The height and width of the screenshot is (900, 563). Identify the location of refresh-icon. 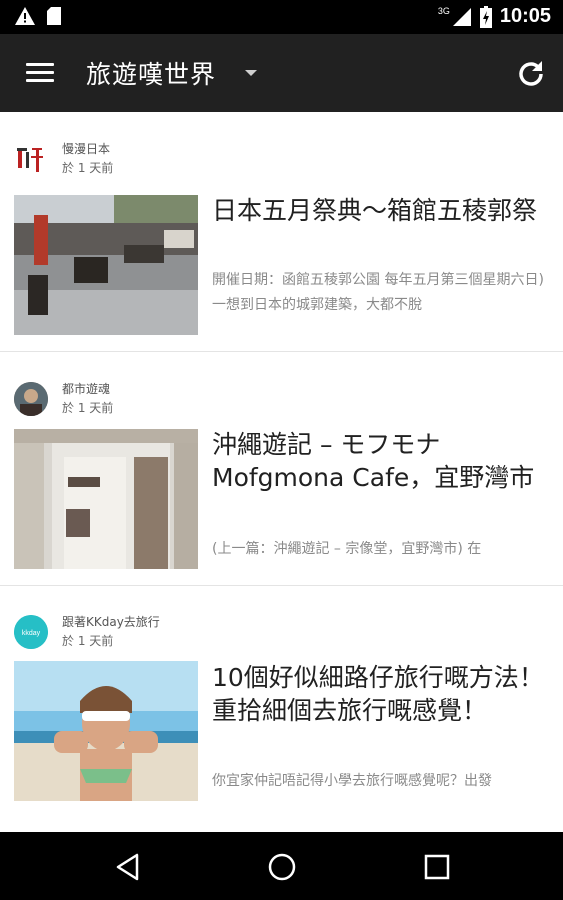
(531, 74).